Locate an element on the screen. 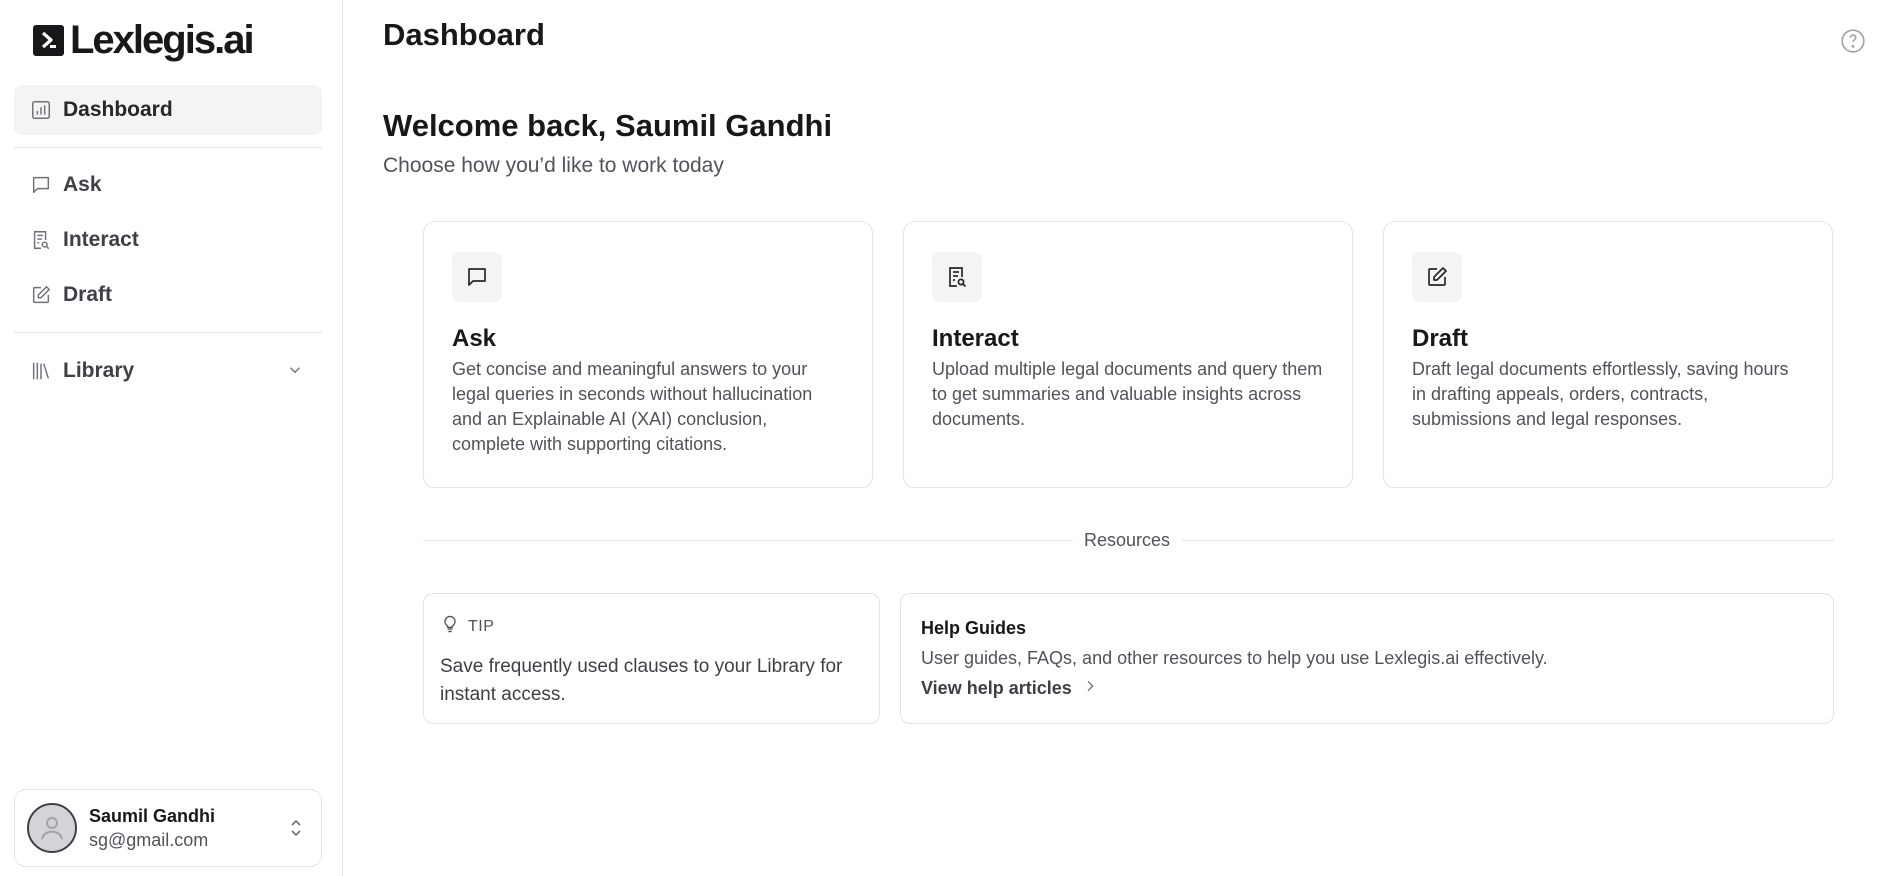 The image size is (1897, 876). chevron-down-icon is located at coordinates (295, 372).